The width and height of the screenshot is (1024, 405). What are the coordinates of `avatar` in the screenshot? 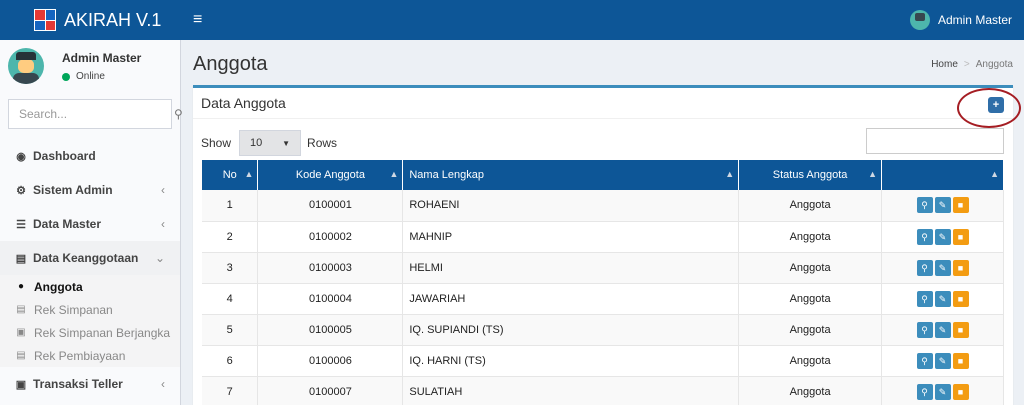 It's located at (26, 66).